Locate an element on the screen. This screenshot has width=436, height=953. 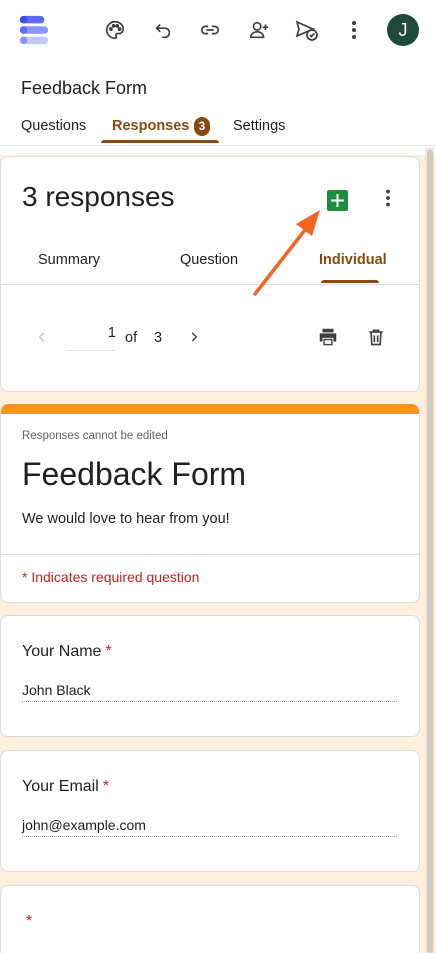
subtab-summary: Summary is located at coordinates (69, 260).